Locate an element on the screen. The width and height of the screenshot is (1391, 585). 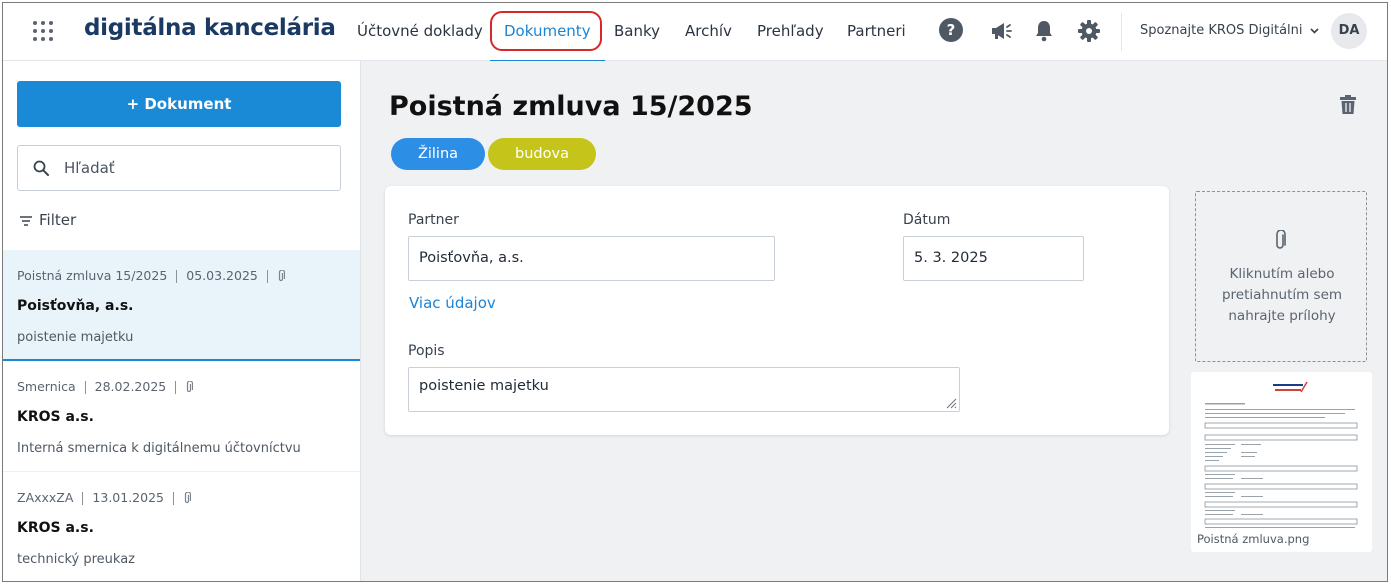
nav-item-partneri: Partneri is located at coordinates (876, 32).